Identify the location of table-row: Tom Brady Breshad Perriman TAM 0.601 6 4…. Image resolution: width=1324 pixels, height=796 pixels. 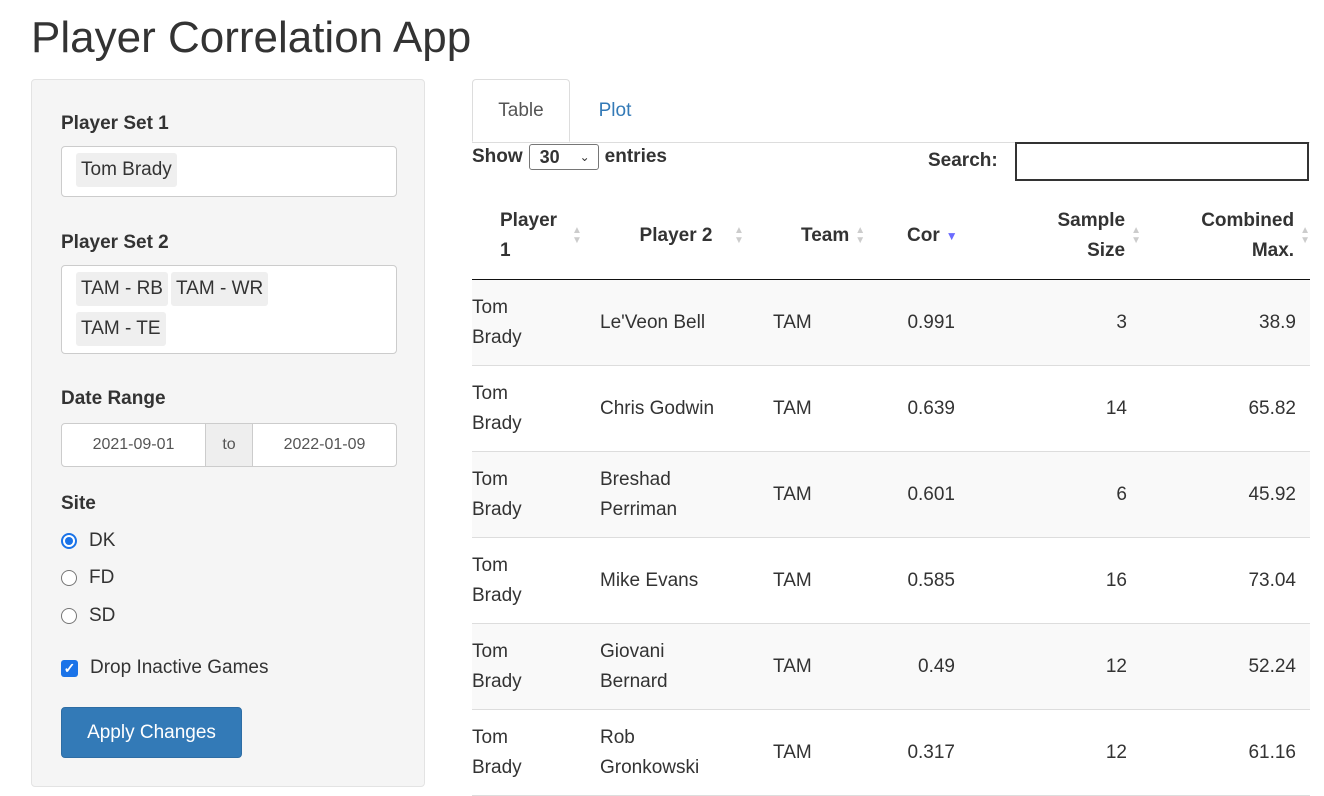
(891, 494).